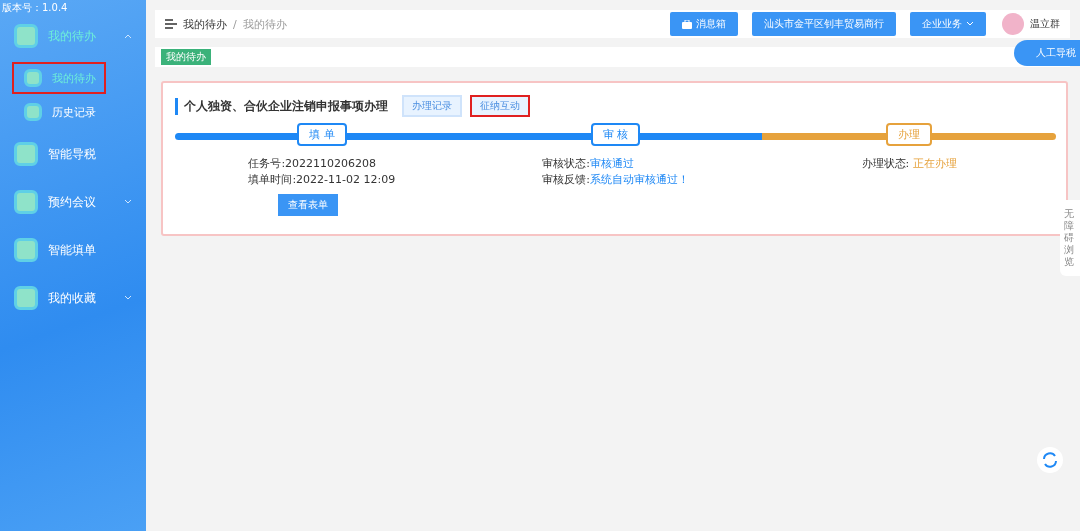  Describe the element at coordinates (1045, 24) in the screenshot. I see `user-name: 温立群` at that location.